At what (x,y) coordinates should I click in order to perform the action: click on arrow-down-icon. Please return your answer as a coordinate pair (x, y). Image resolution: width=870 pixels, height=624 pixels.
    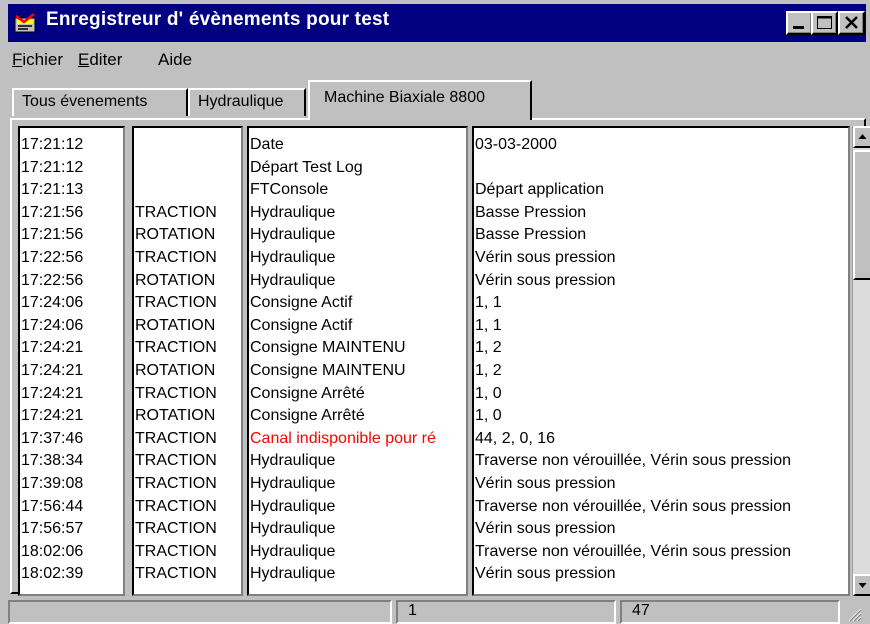
    Looking at the image, I should click on (862, 585).